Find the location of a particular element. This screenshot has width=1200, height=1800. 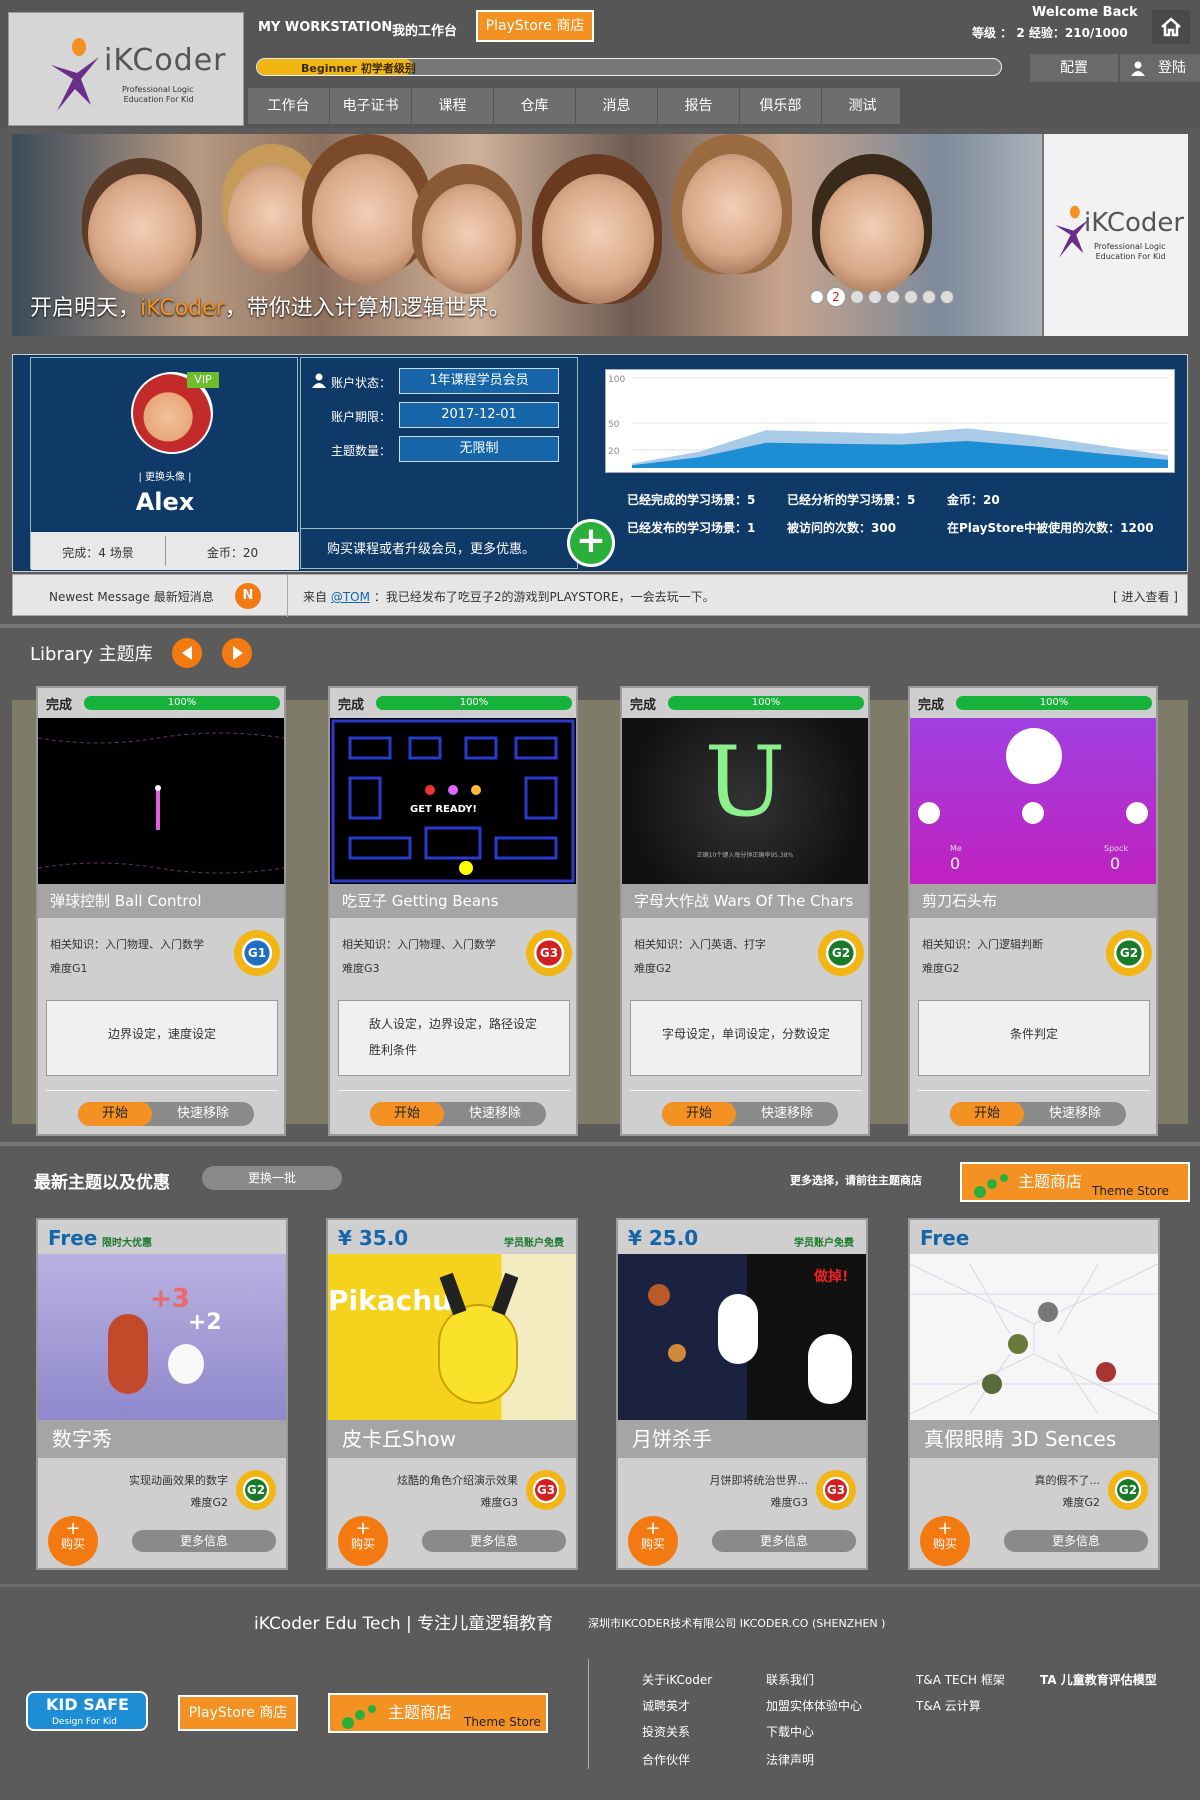

footer-link: 投资关系 is located at coordinates (666, 1731).